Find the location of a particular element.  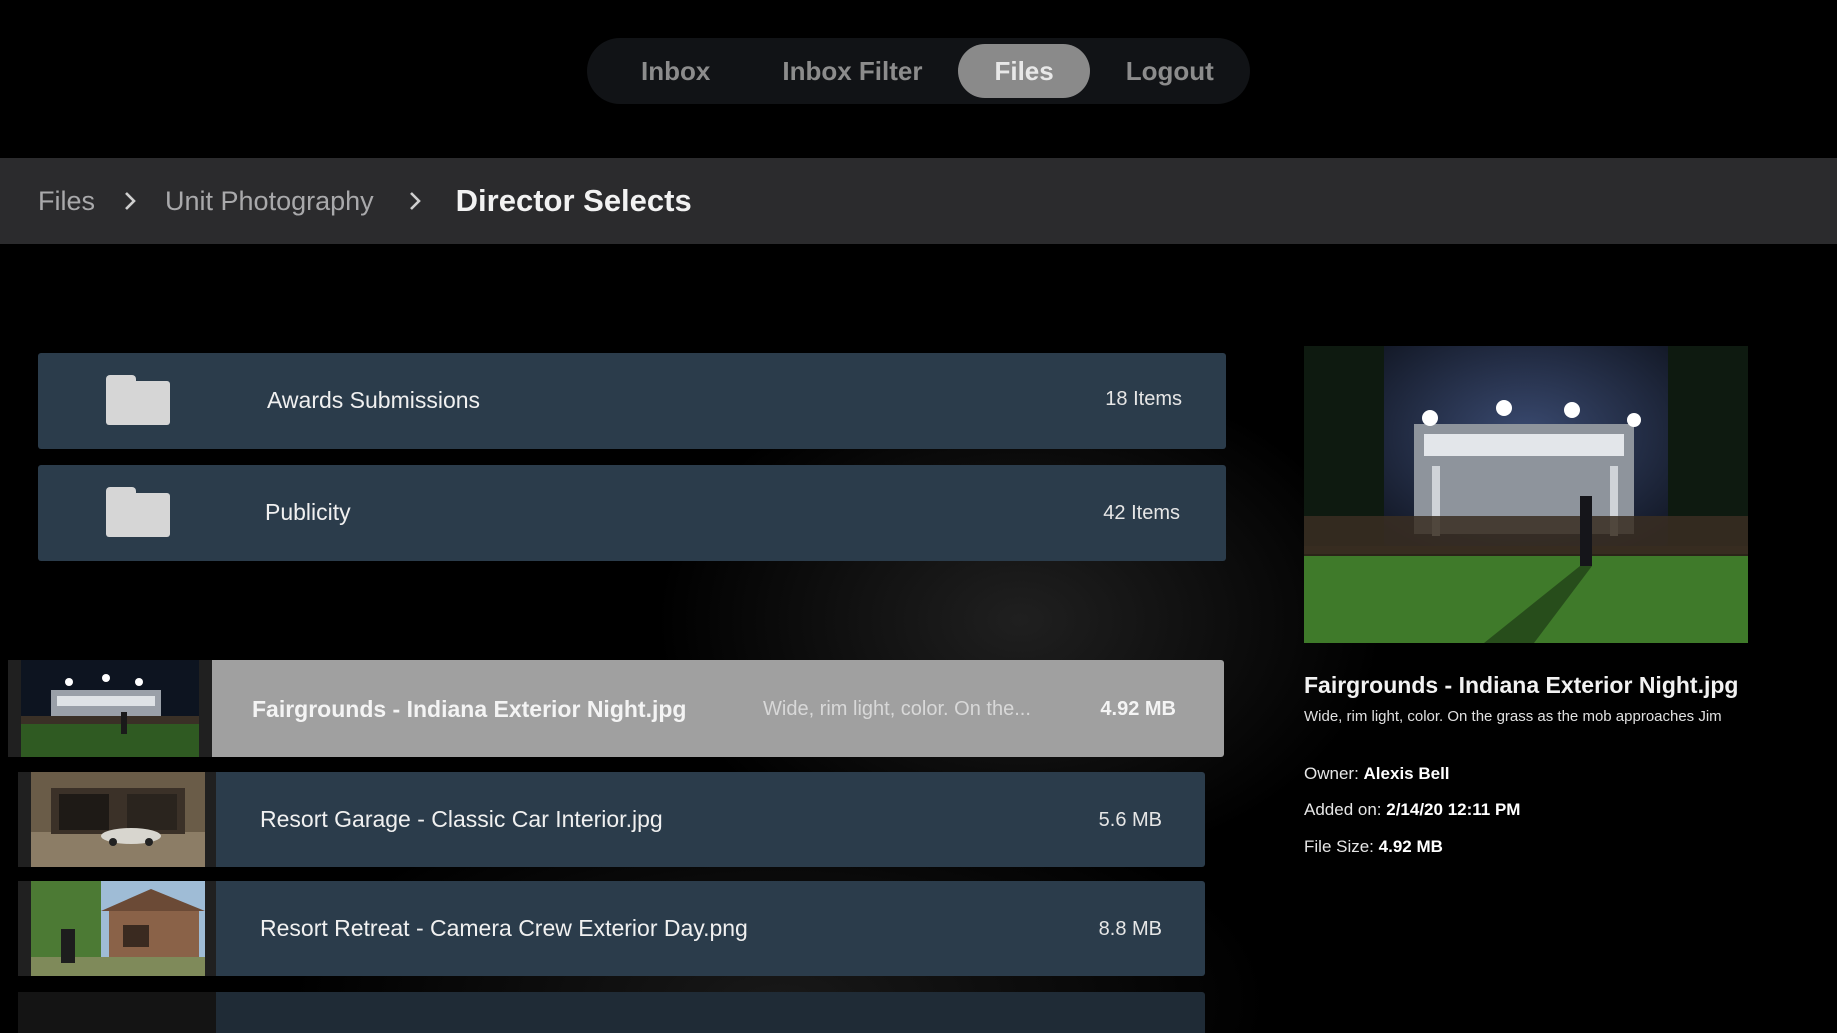

folder-name: Publicity is located at coordinates (308, 512).